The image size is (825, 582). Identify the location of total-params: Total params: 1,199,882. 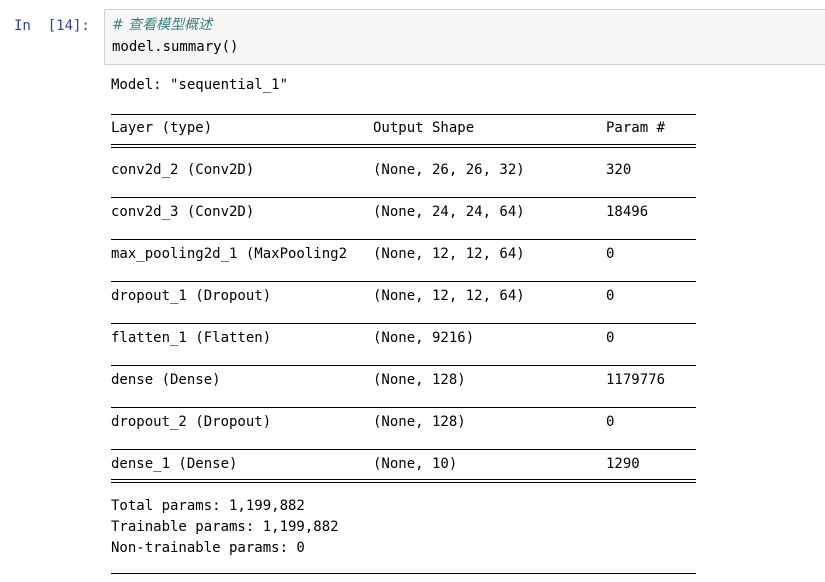
(208, 506).